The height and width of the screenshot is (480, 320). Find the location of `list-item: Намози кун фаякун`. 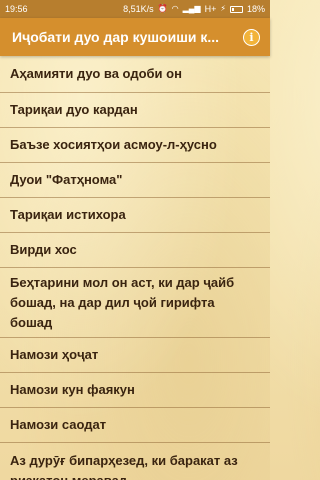

list-item: Намози кун фаякун is located at coordinates (135, 390).